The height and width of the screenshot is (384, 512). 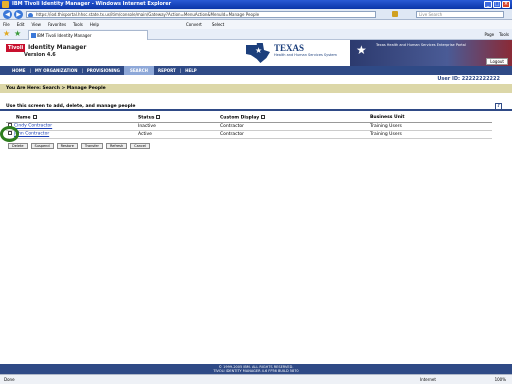 I want to click on app-version: Version 4.6, so click(x=40, y=55).